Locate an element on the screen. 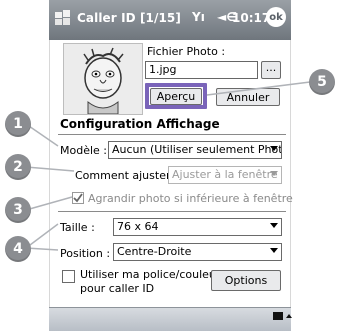 This screenshot has width=340, height=331. callout-4: 4 is located at coordinates (18, 249).